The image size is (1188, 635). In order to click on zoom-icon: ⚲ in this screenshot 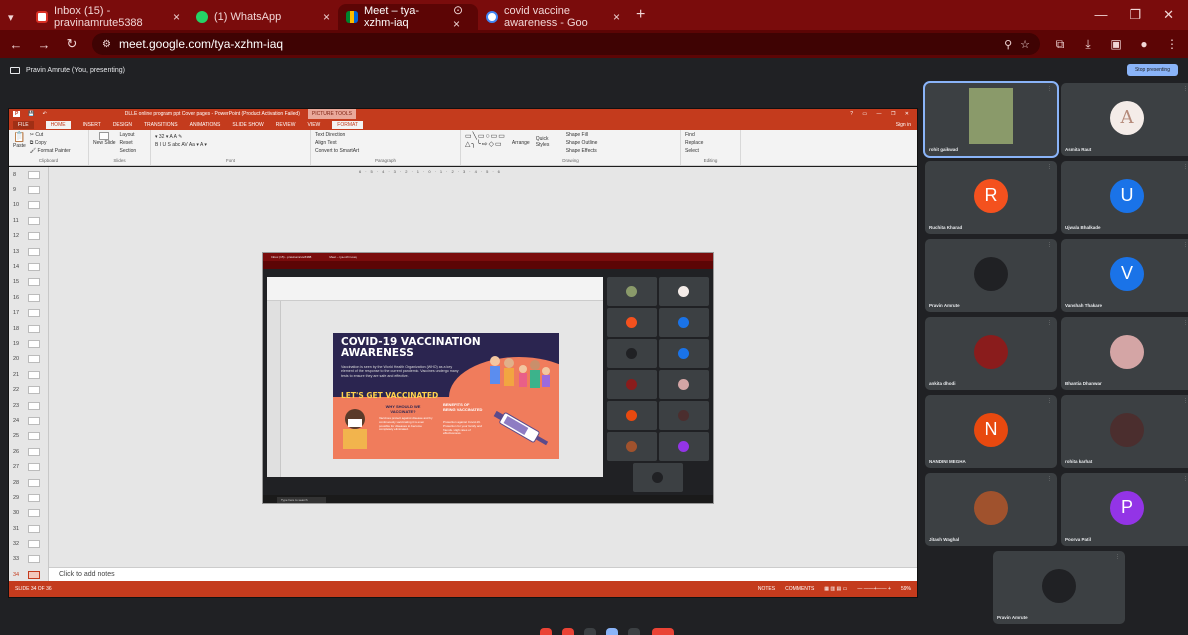, I will do `click(1008, 44)`.